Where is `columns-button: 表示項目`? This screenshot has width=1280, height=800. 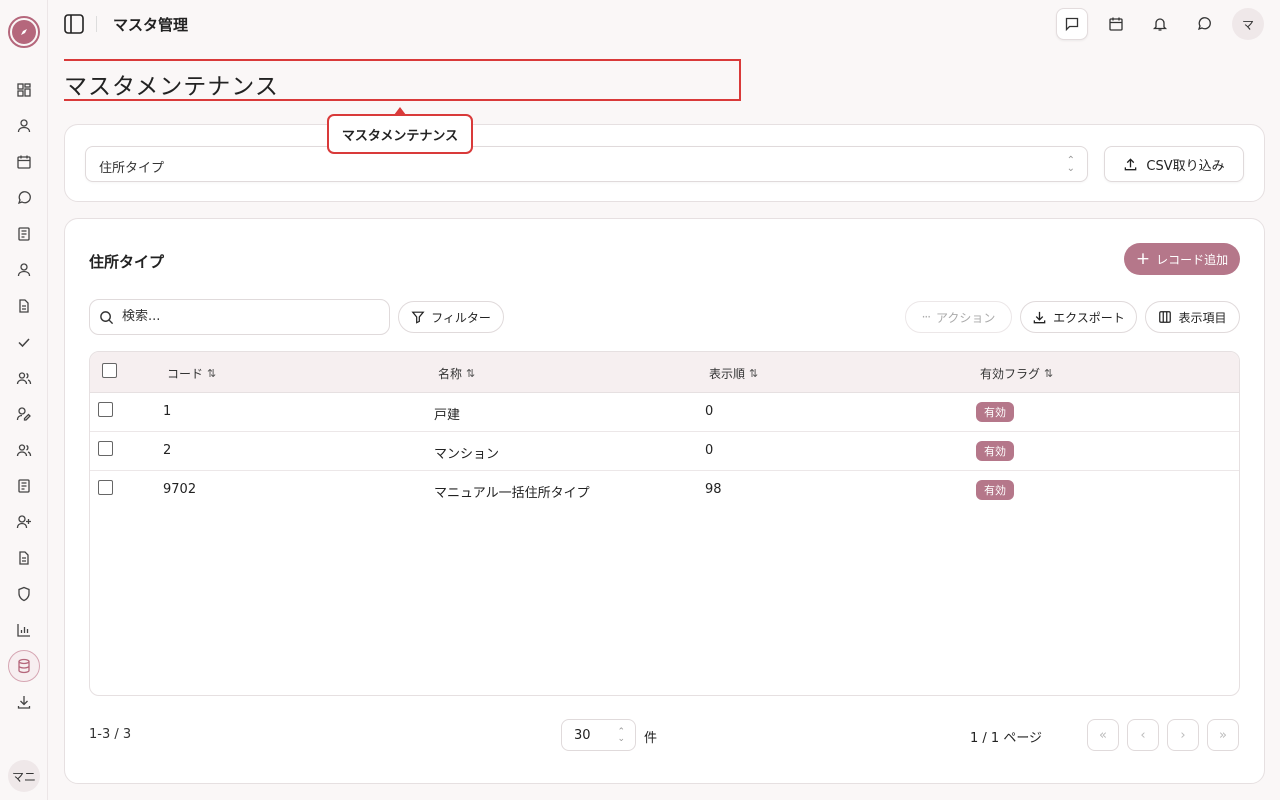
columns-button: 表示項目 is located at coordinates (1192, 317).